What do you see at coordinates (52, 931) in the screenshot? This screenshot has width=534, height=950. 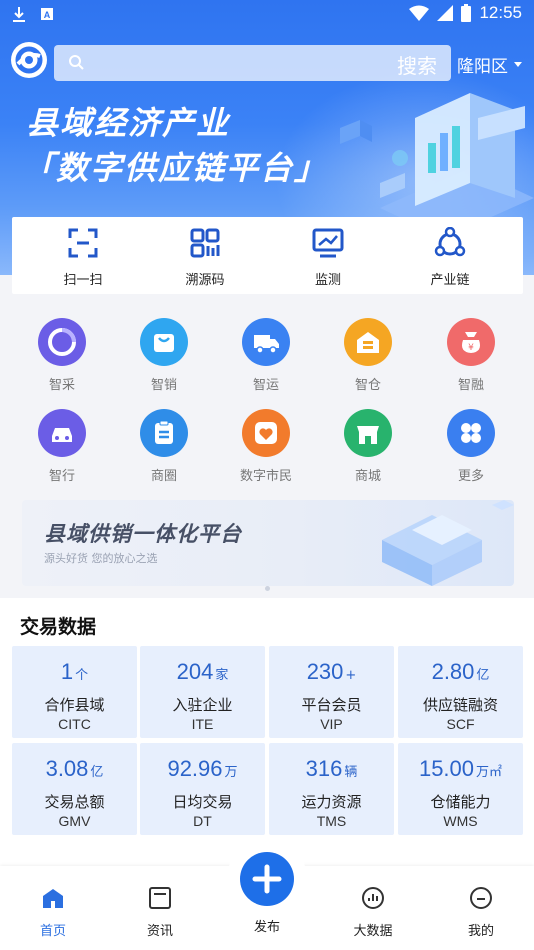 I see `nav-label: 首页` at bounding box center [52, 931].